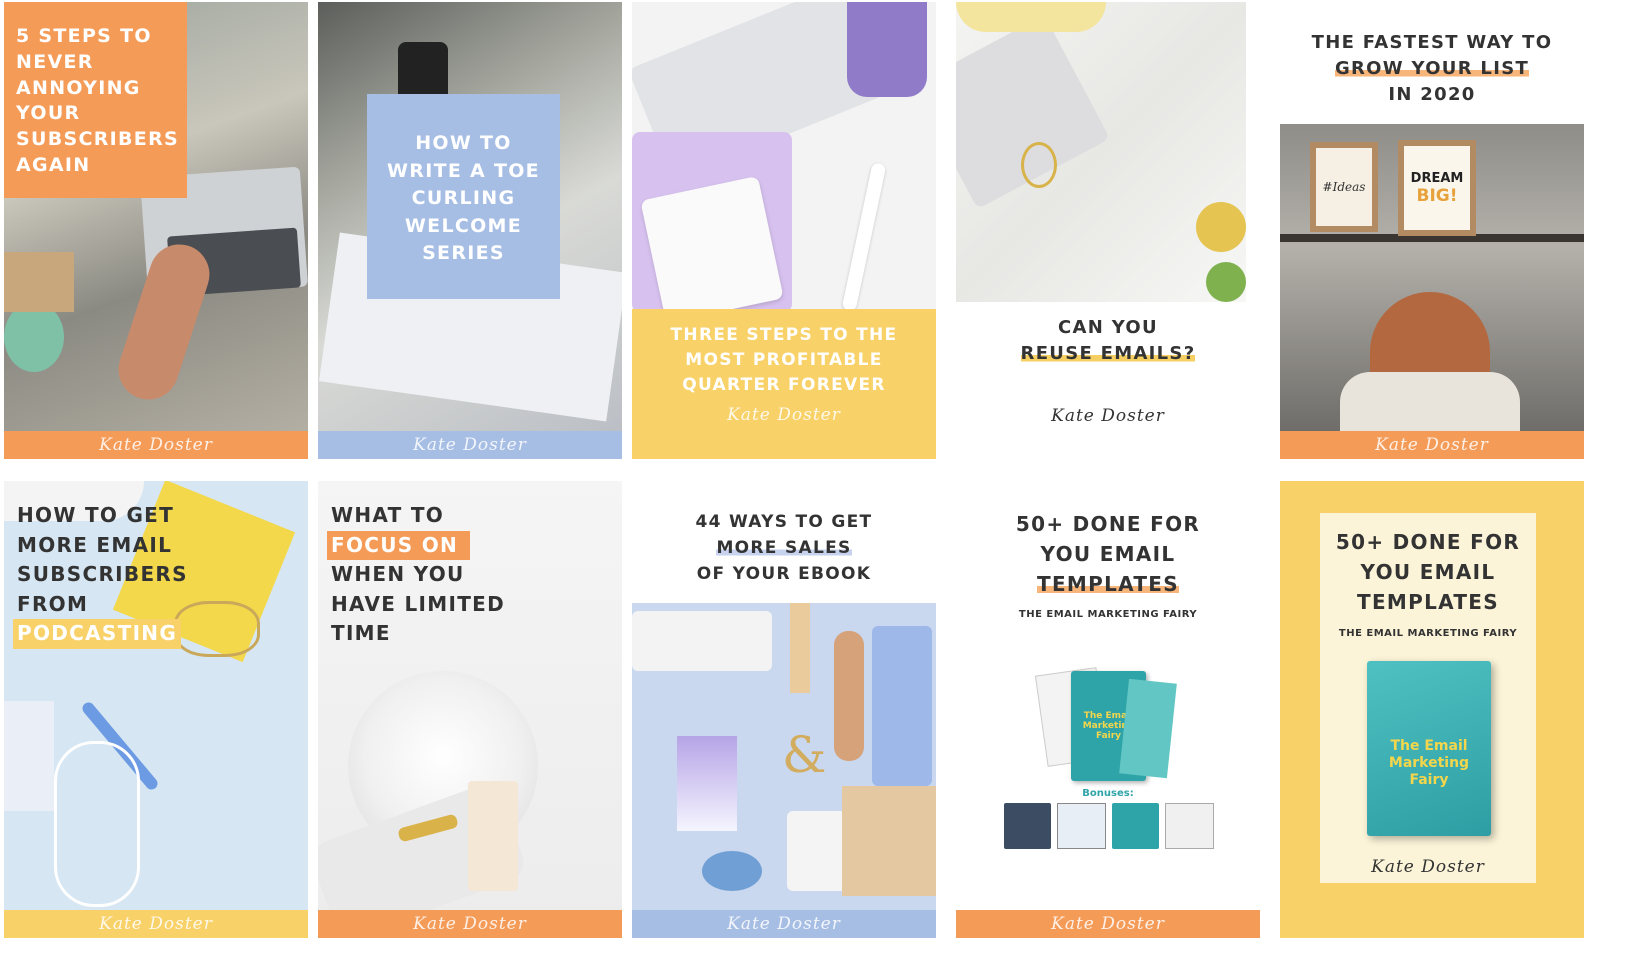 The height and width of the screenshot is (962, 1649). Describe the element at coordinates (707, 783) in the screenshot. I see `watercolor-card-photo` at that location.